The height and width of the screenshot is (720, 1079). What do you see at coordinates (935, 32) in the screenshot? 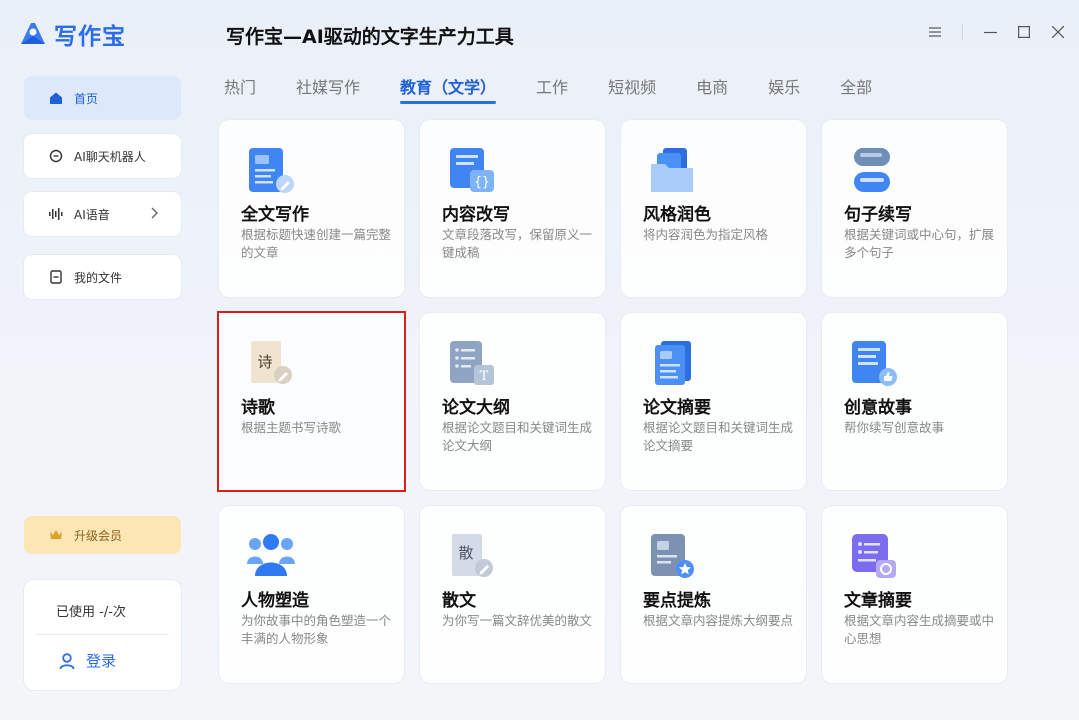
I see `menu-icon` at bounding box center [935, 32].